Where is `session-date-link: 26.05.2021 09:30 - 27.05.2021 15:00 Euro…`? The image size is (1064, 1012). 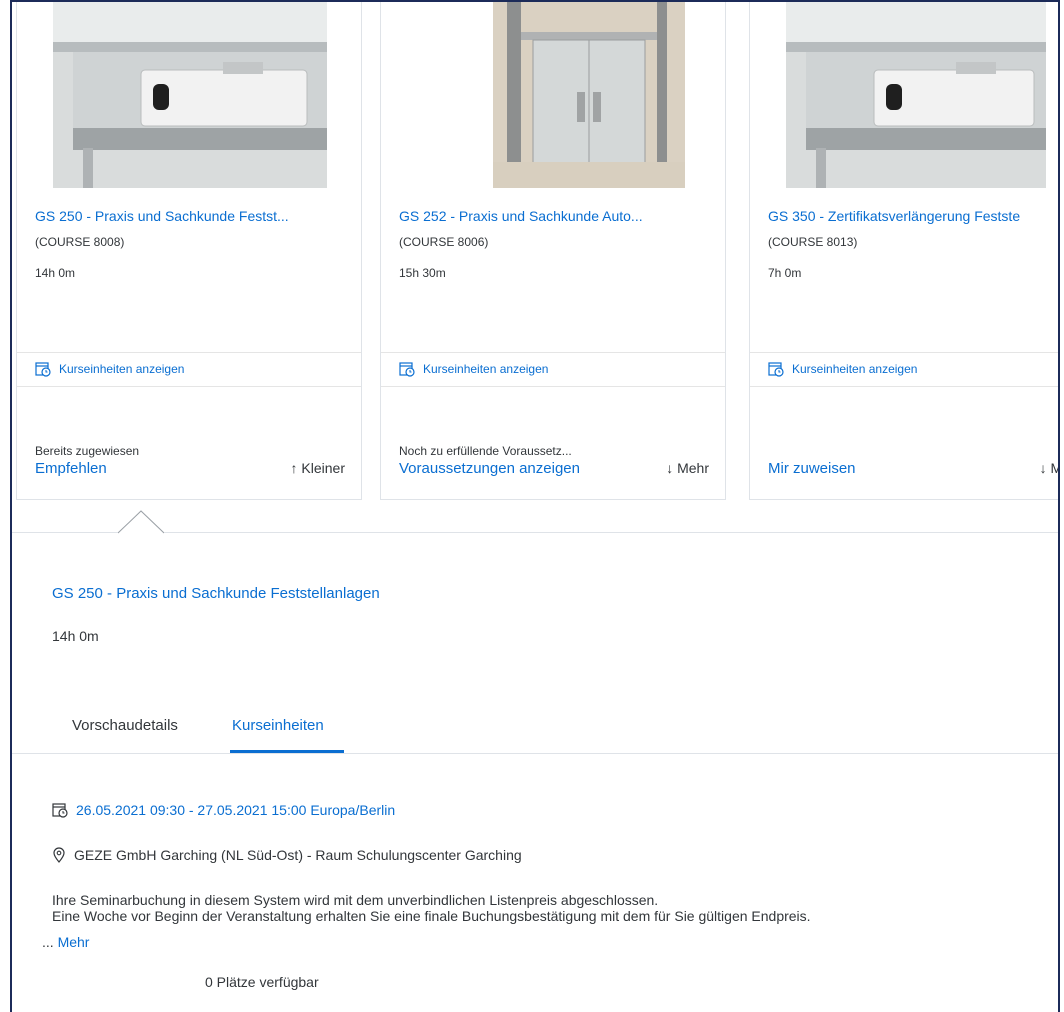
session-date-link: 26.05.2021 09:30 - 27.05.2021 15:00 Euro… is located at coordinates (223, 810).